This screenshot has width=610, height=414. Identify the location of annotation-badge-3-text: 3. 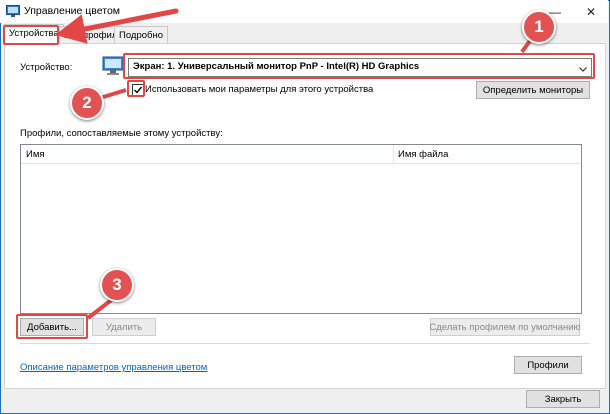
(117, 284).